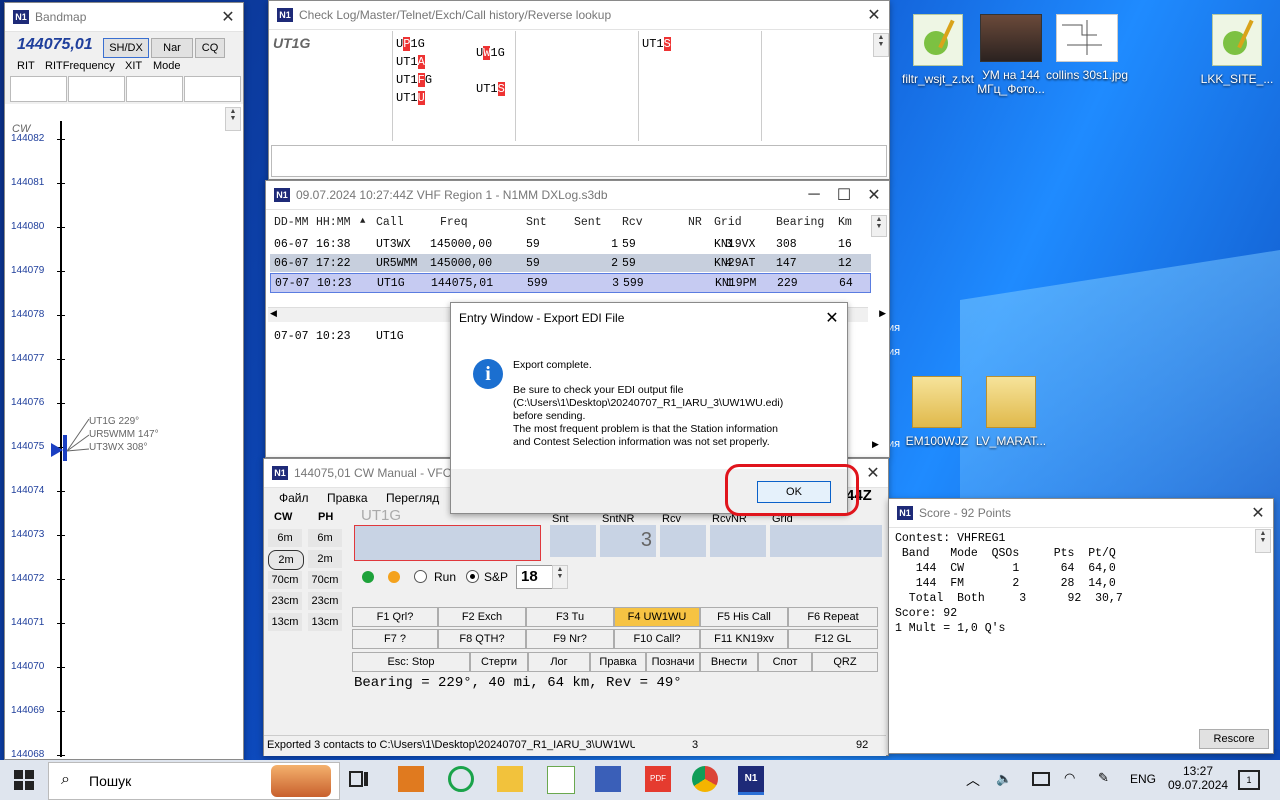  I want to click on nar-button: Nar, so click(172, 48).